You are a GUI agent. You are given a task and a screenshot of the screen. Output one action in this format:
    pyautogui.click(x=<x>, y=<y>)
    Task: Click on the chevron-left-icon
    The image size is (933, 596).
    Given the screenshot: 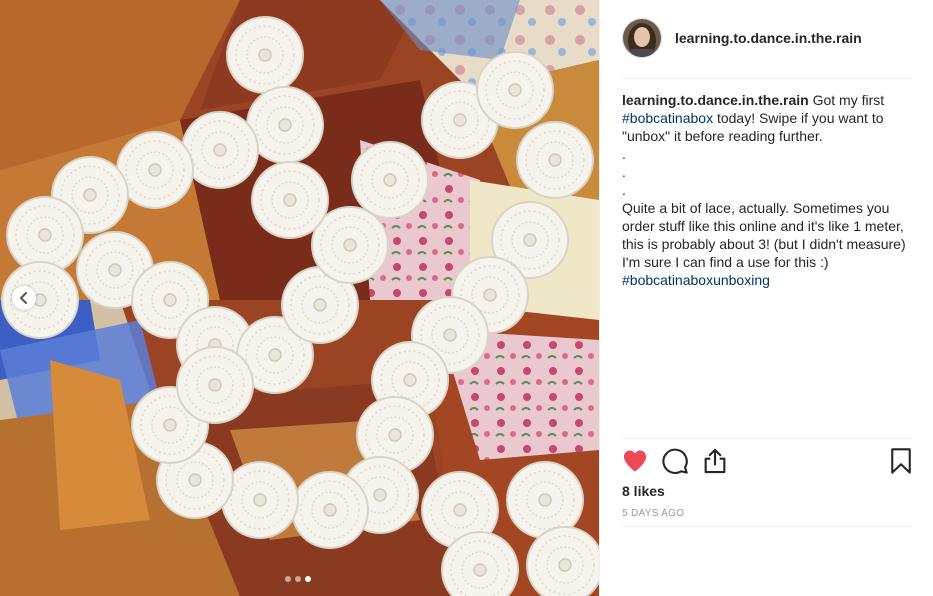 What is the action you would take?
    pyautogui.click(x=23, y=298)
    